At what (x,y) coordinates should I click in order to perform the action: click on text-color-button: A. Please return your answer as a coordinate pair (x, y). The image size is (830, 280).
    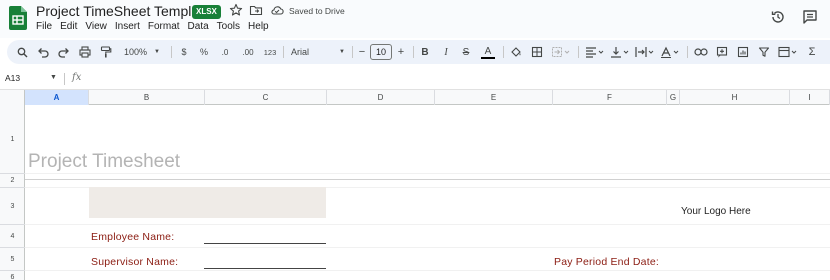
    Looking at the image, I should click on (488, 52).